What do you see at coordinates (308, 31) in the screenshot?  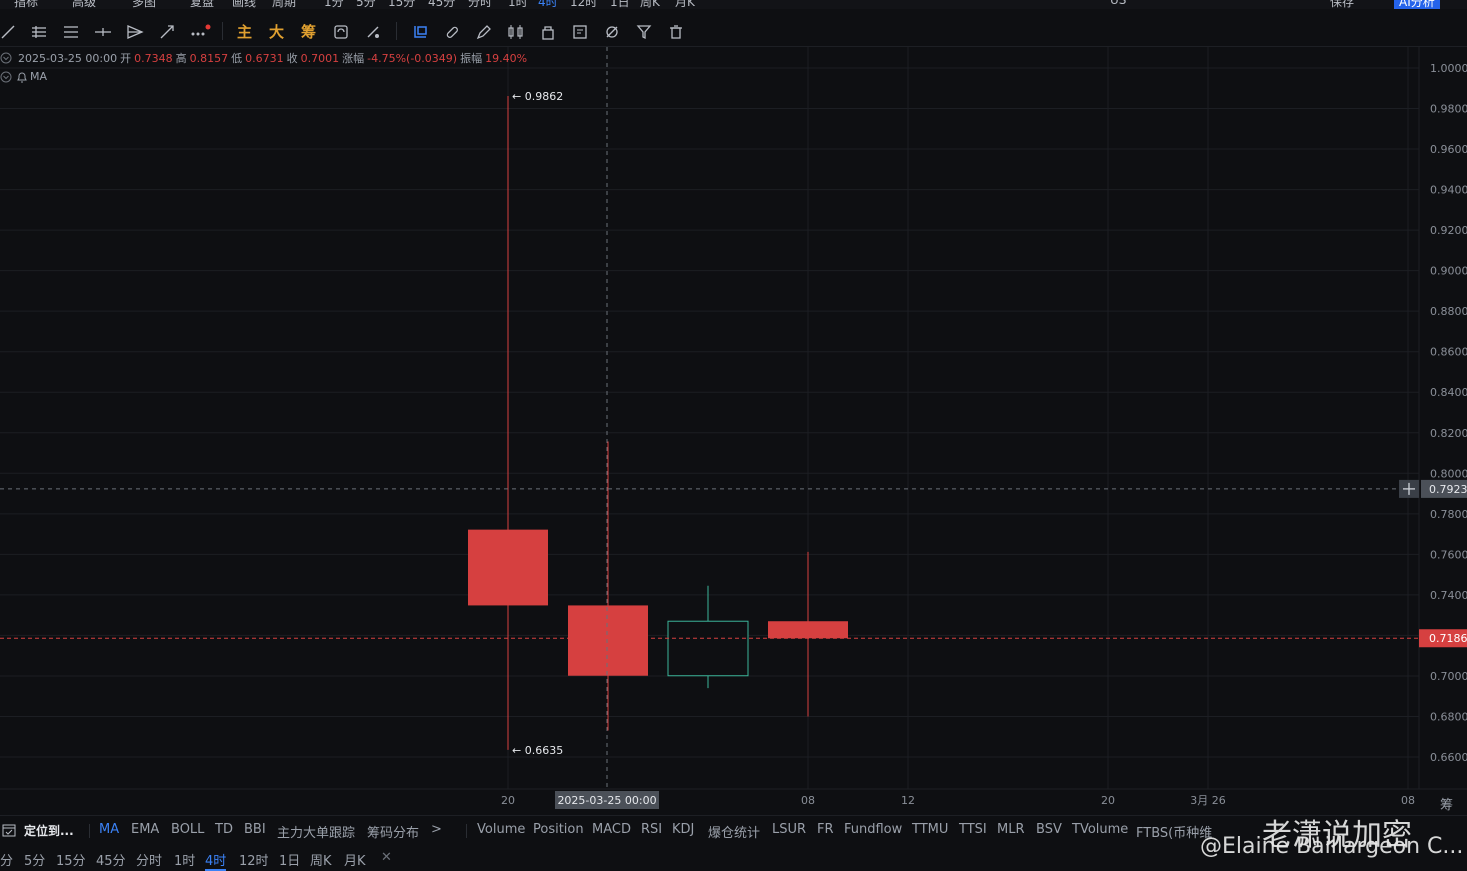 I see `chip-distribution-toggle: 筹` at bounding box center [308, 31].